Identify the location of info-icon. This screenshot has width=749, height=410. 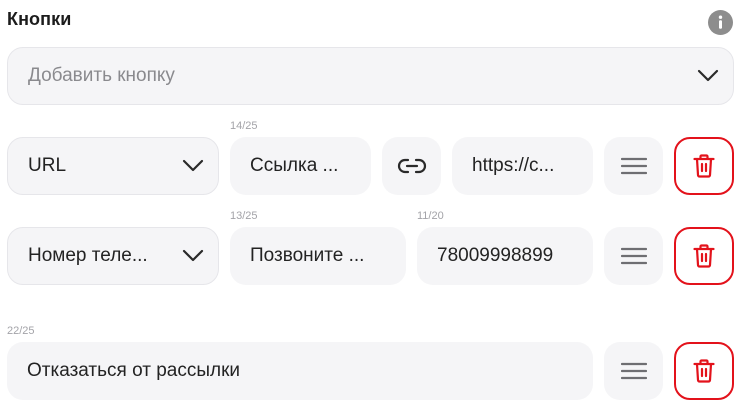
(720, 22).